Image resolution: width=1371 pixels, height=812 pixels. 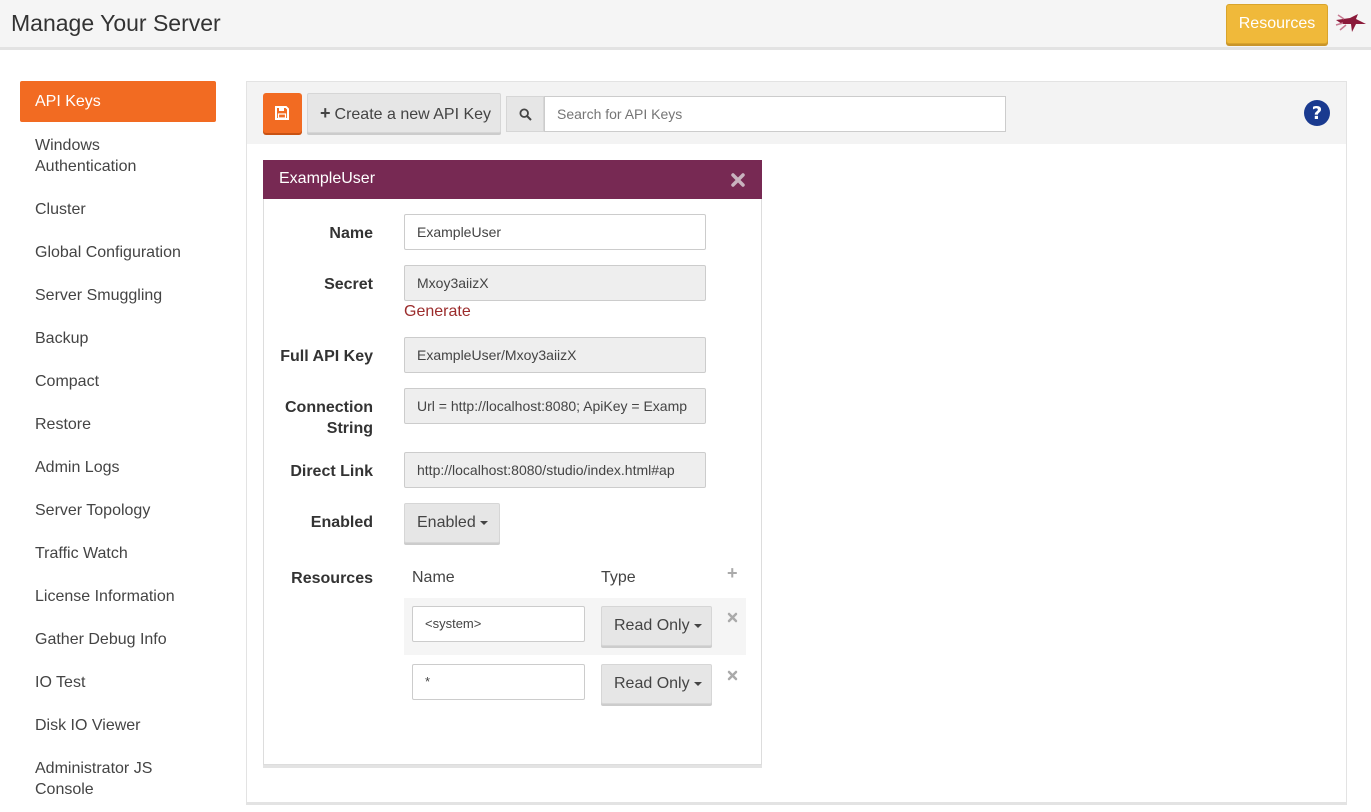 I want to click on create-api-key-button: + Create a new API Key, so click(x=404, y=113).